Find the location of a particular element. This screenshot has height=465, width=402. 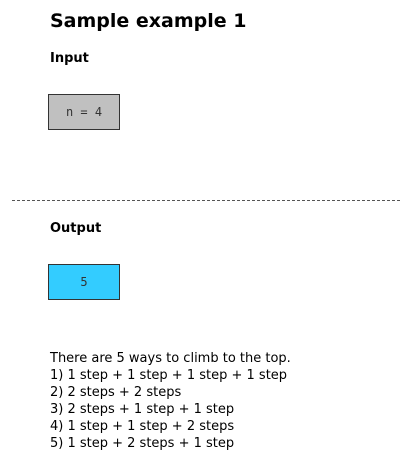

output-heading: Output is located at coordinates (76, 228).